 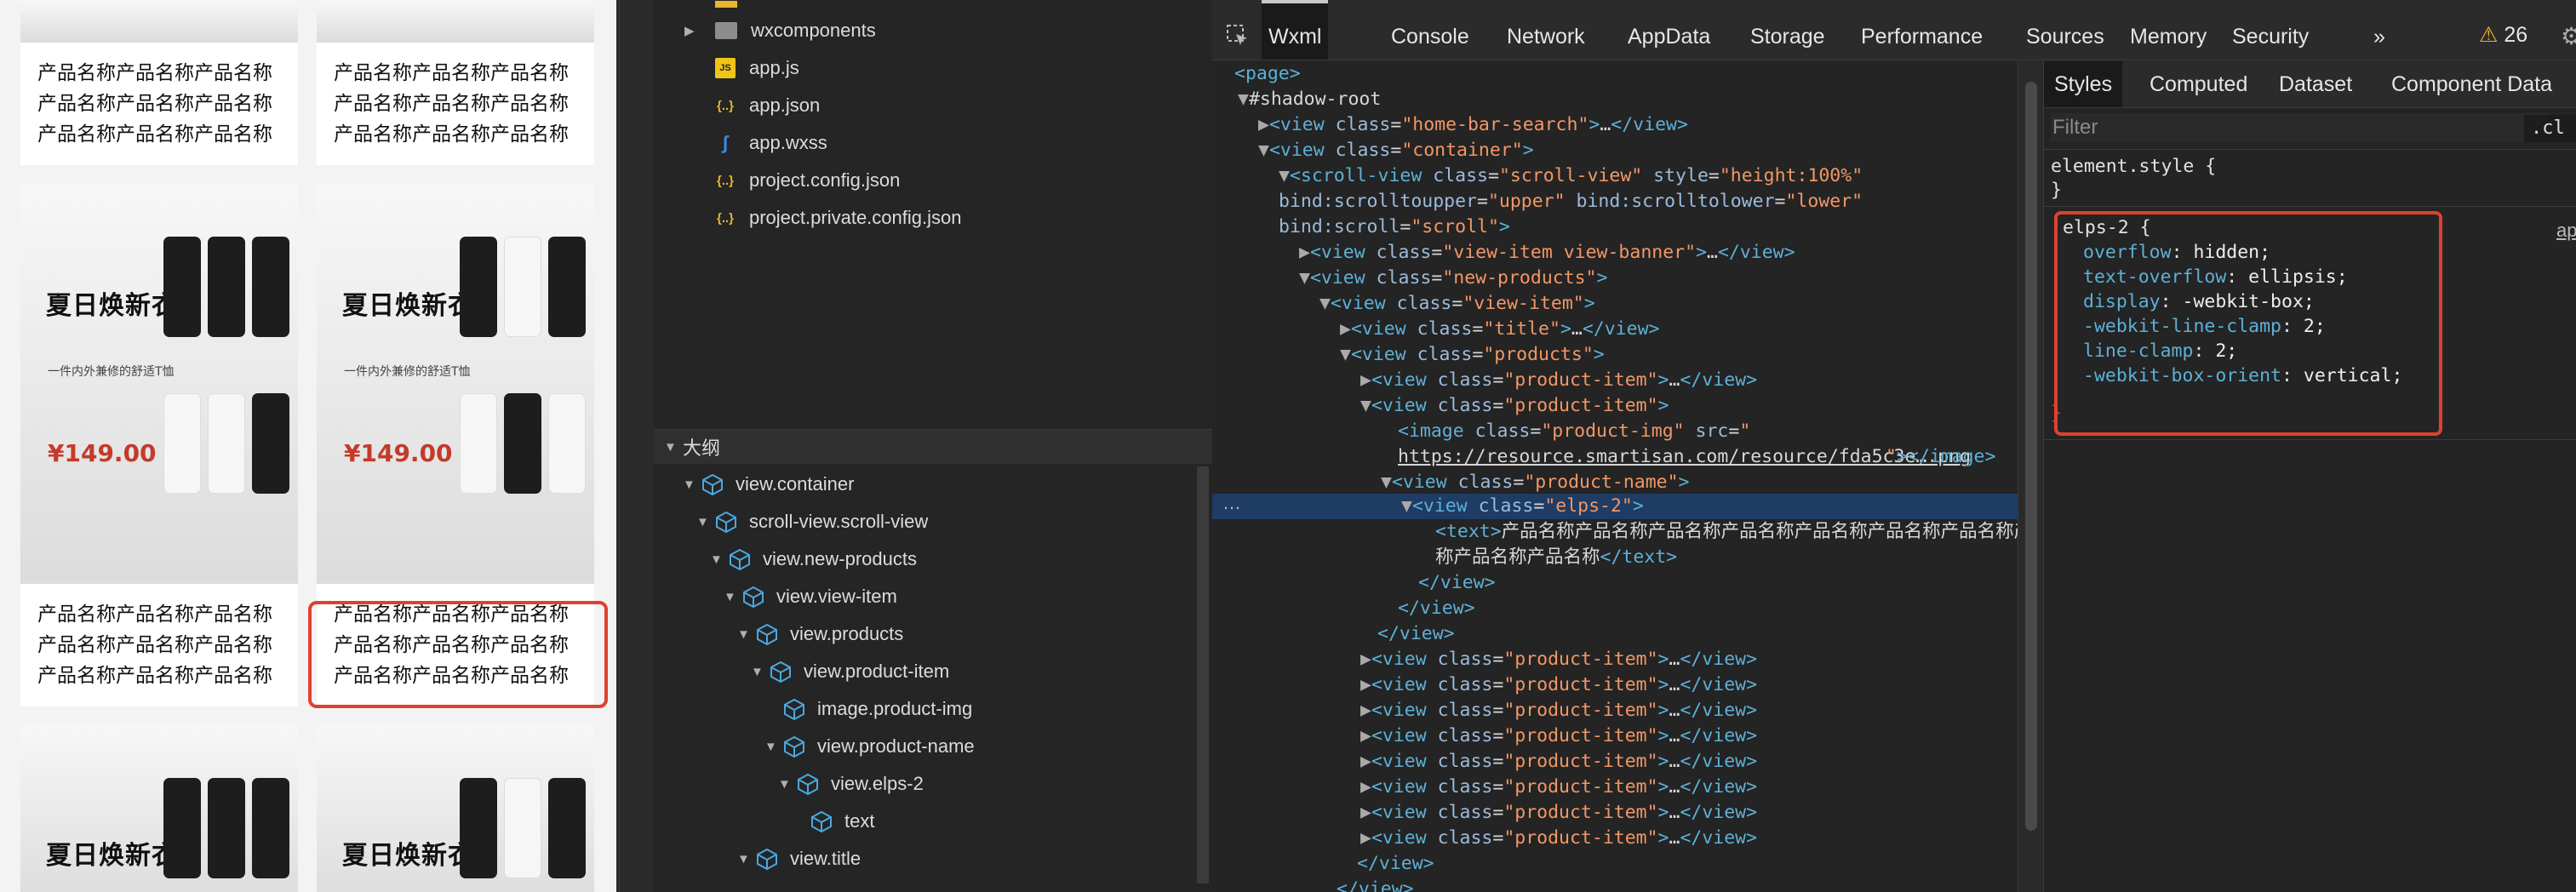 I want to click on dom-node-tail: 称产品名称产品名称</text>, so click(x=1557, y=557).